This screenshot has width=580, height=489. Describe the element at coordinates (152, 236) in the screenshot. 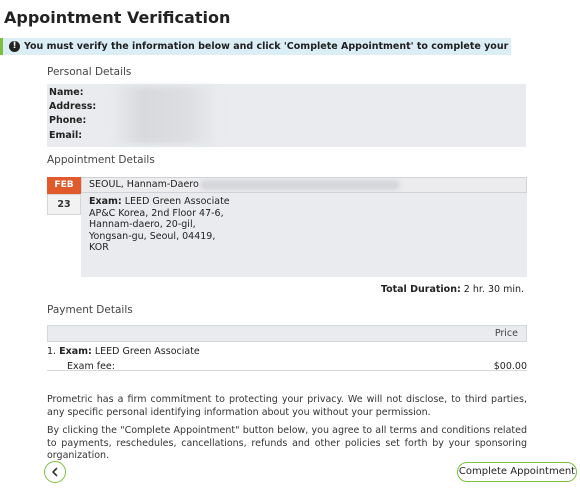

I see `address-line: Yongsan-gu, Seoul, 04419,` at that location.